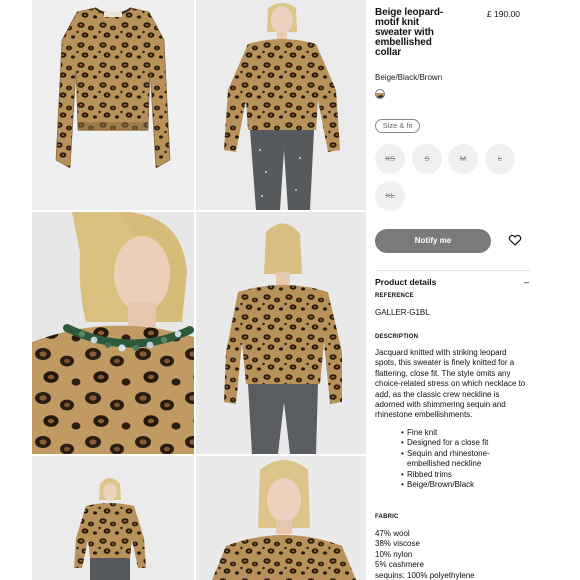 This screenshot has width=580, height=580. What do you see at coordinates (110, 529) in the screenshot?
I see `model-standing-illustration` at bounding box center [110, 529].